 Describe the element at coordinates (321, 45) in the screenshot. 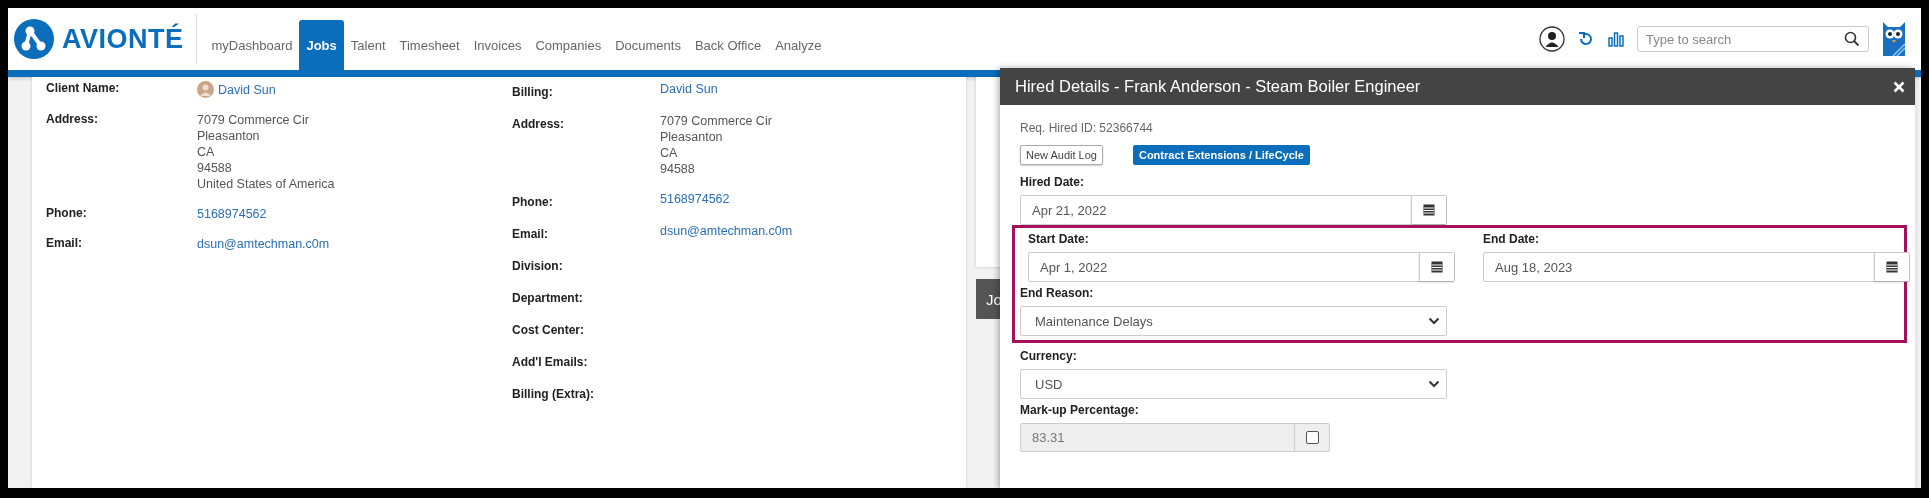

I see `nav-tab: Jobs` at that location.